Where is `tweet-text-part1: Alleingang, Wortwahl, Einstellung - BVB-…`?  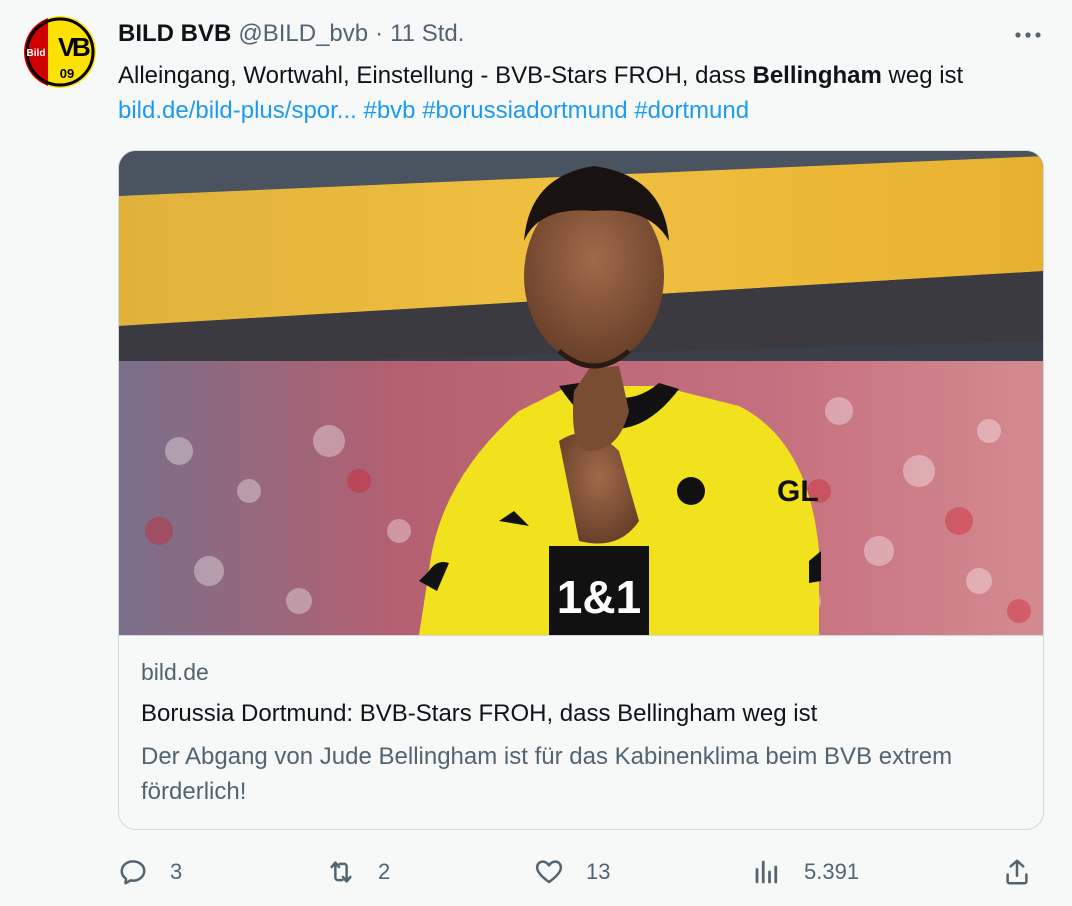 tweet-text-part1: Alleingang, Wortwahl, Einstellung - BVB-… is located at coordinates (435, 75).